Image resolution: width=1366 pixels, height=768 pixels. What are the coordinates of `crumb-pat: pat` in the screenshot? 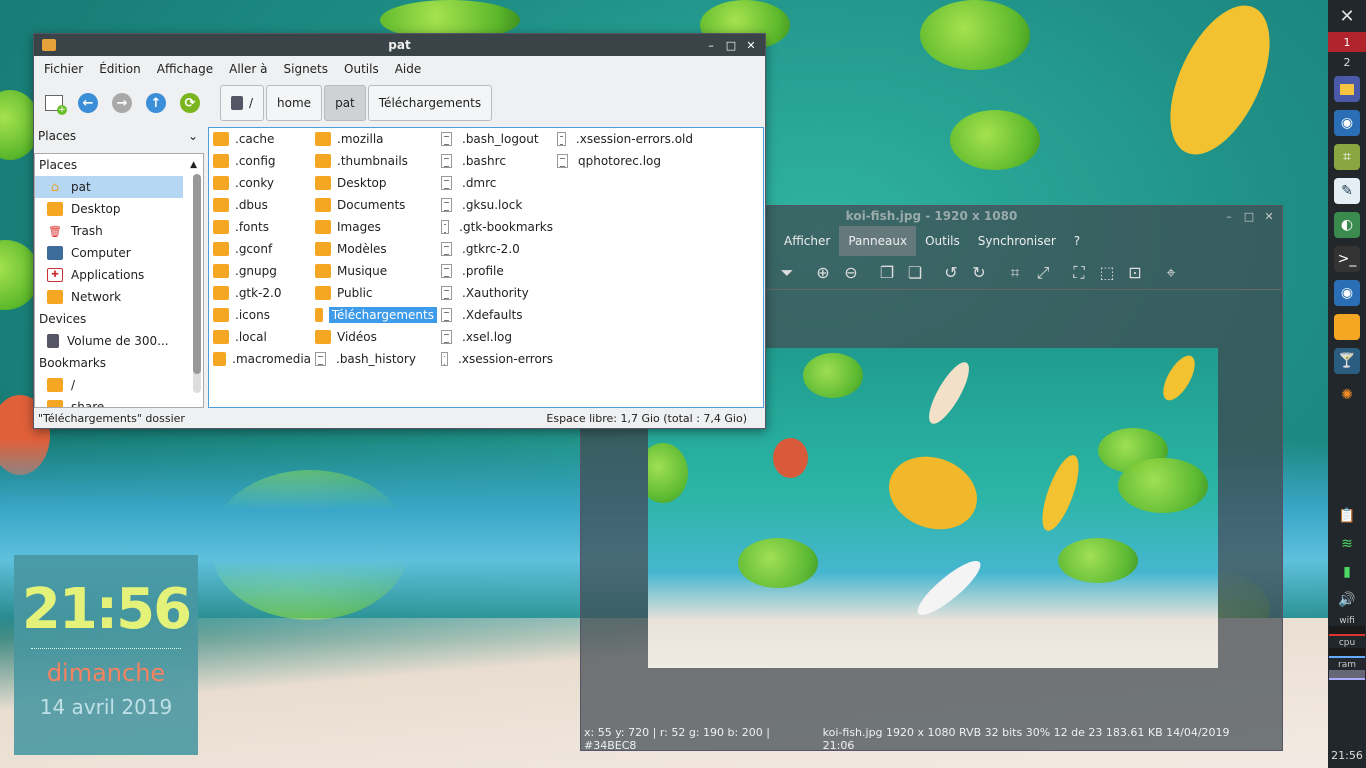 It's located at (345, 103).